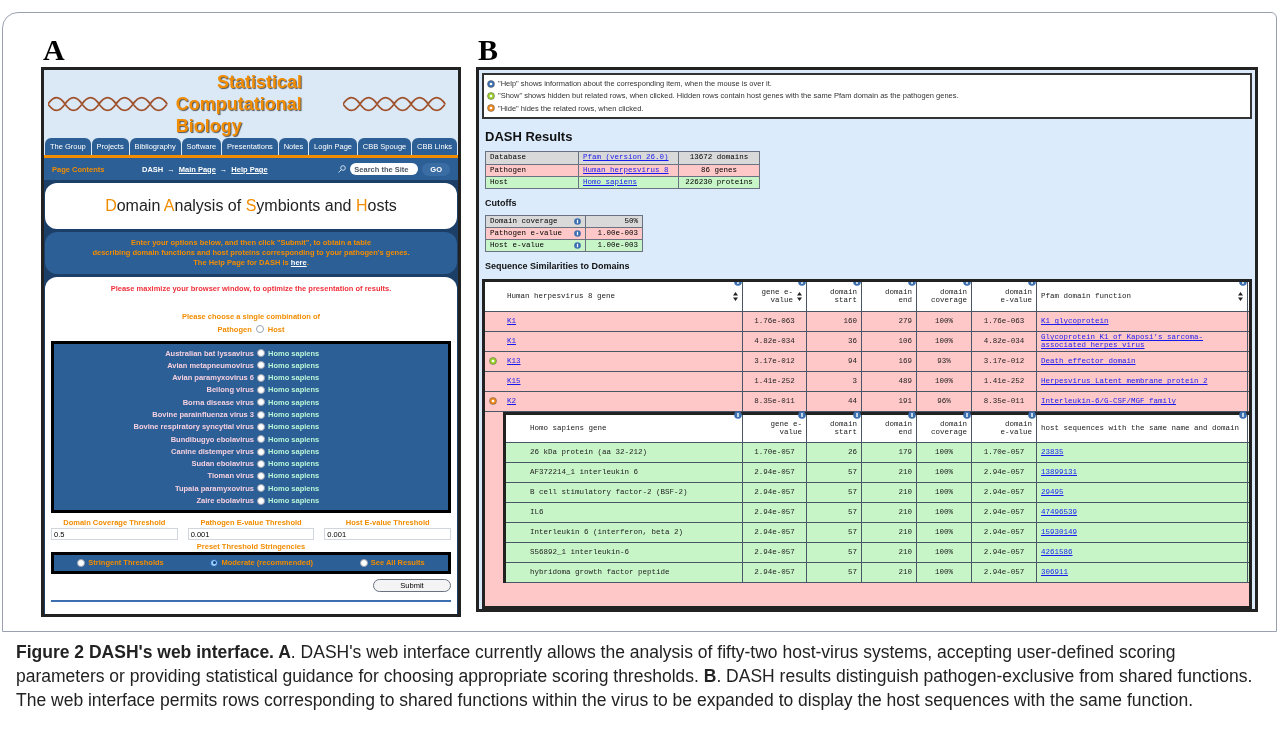 The image size is (1279, 751). What do you see at coordinates (491, 95) in the screenshot?
I see `show-icon` at bounding box center [491, 95].